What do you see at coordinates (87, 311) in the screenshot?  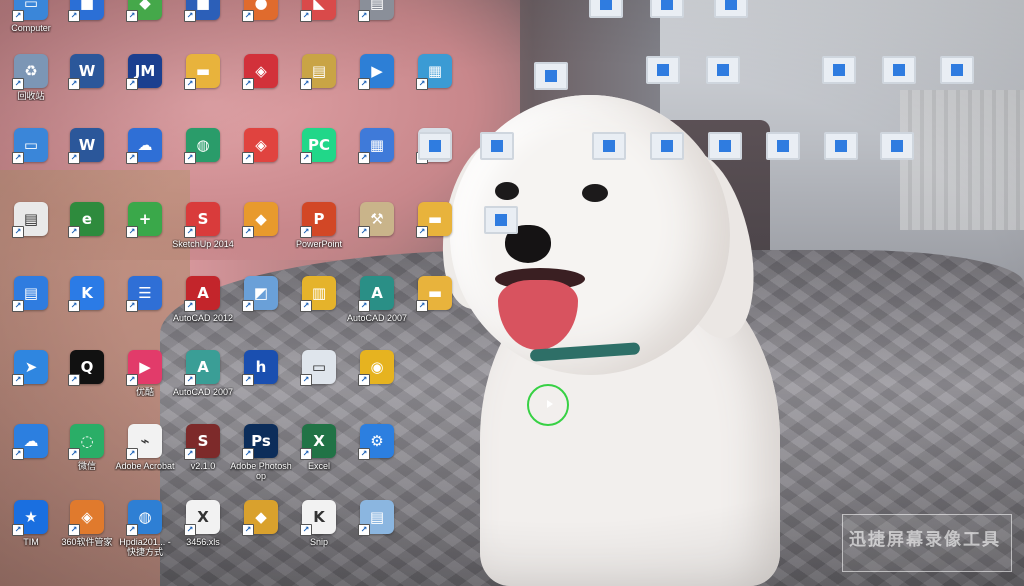 I see `desktop-icon-kugou: K ↗` at bounding box center [87, 311].